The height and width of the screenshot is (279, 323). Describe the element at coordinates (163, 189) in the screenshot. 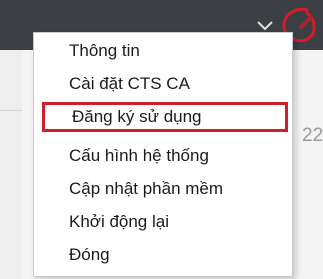

I see `menu-item-cap-nhat-phan-mem: Cập nhật phần mềm` at that location.